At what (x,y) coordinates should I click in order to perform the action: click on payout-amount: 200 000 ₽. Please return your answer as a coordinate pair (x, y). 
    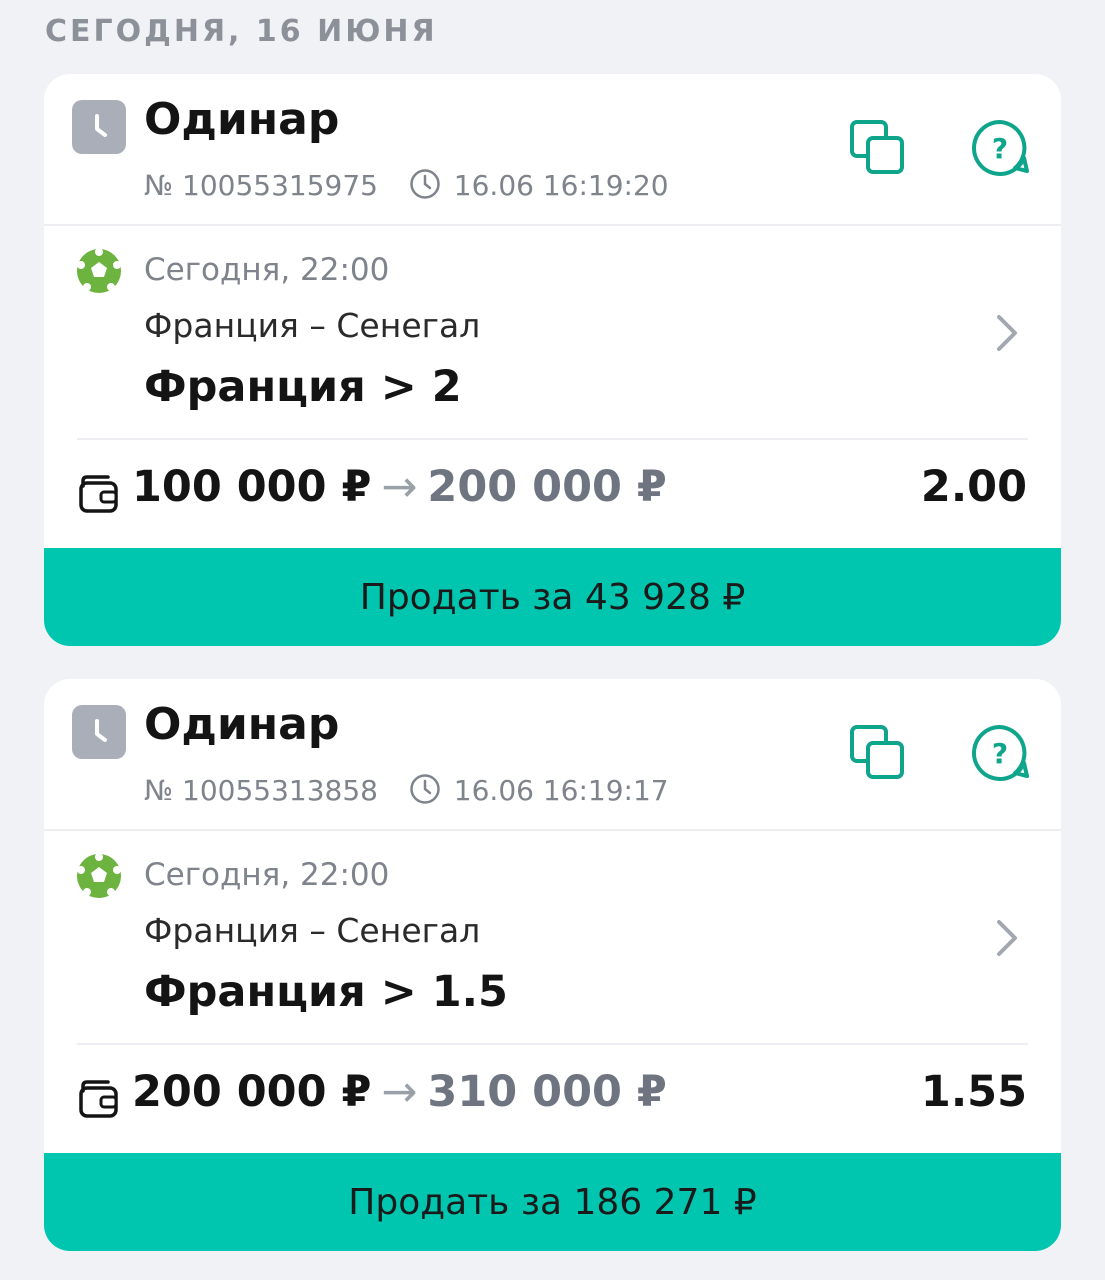
    Looking at the image, I should click on (547, 487).